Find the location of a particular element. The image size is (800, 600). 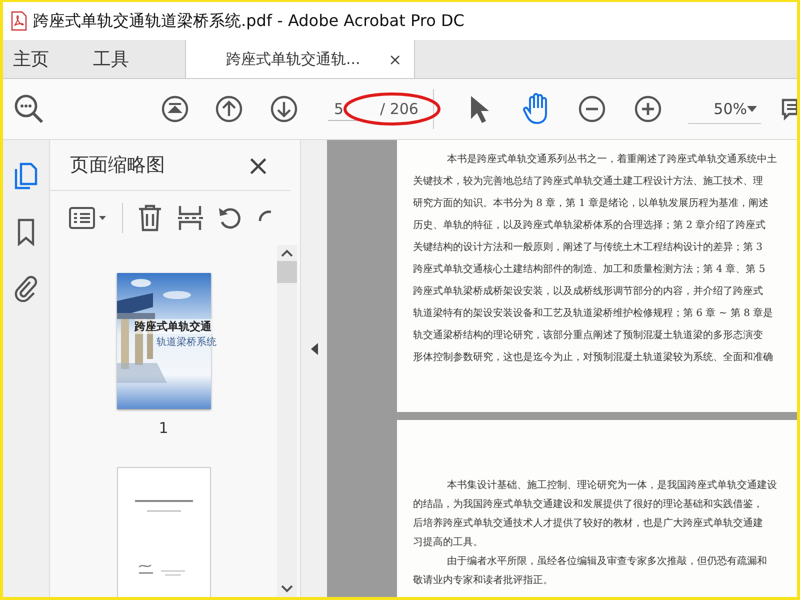

text-line: 习提高的工具。 is located at coordinates (448, 543).